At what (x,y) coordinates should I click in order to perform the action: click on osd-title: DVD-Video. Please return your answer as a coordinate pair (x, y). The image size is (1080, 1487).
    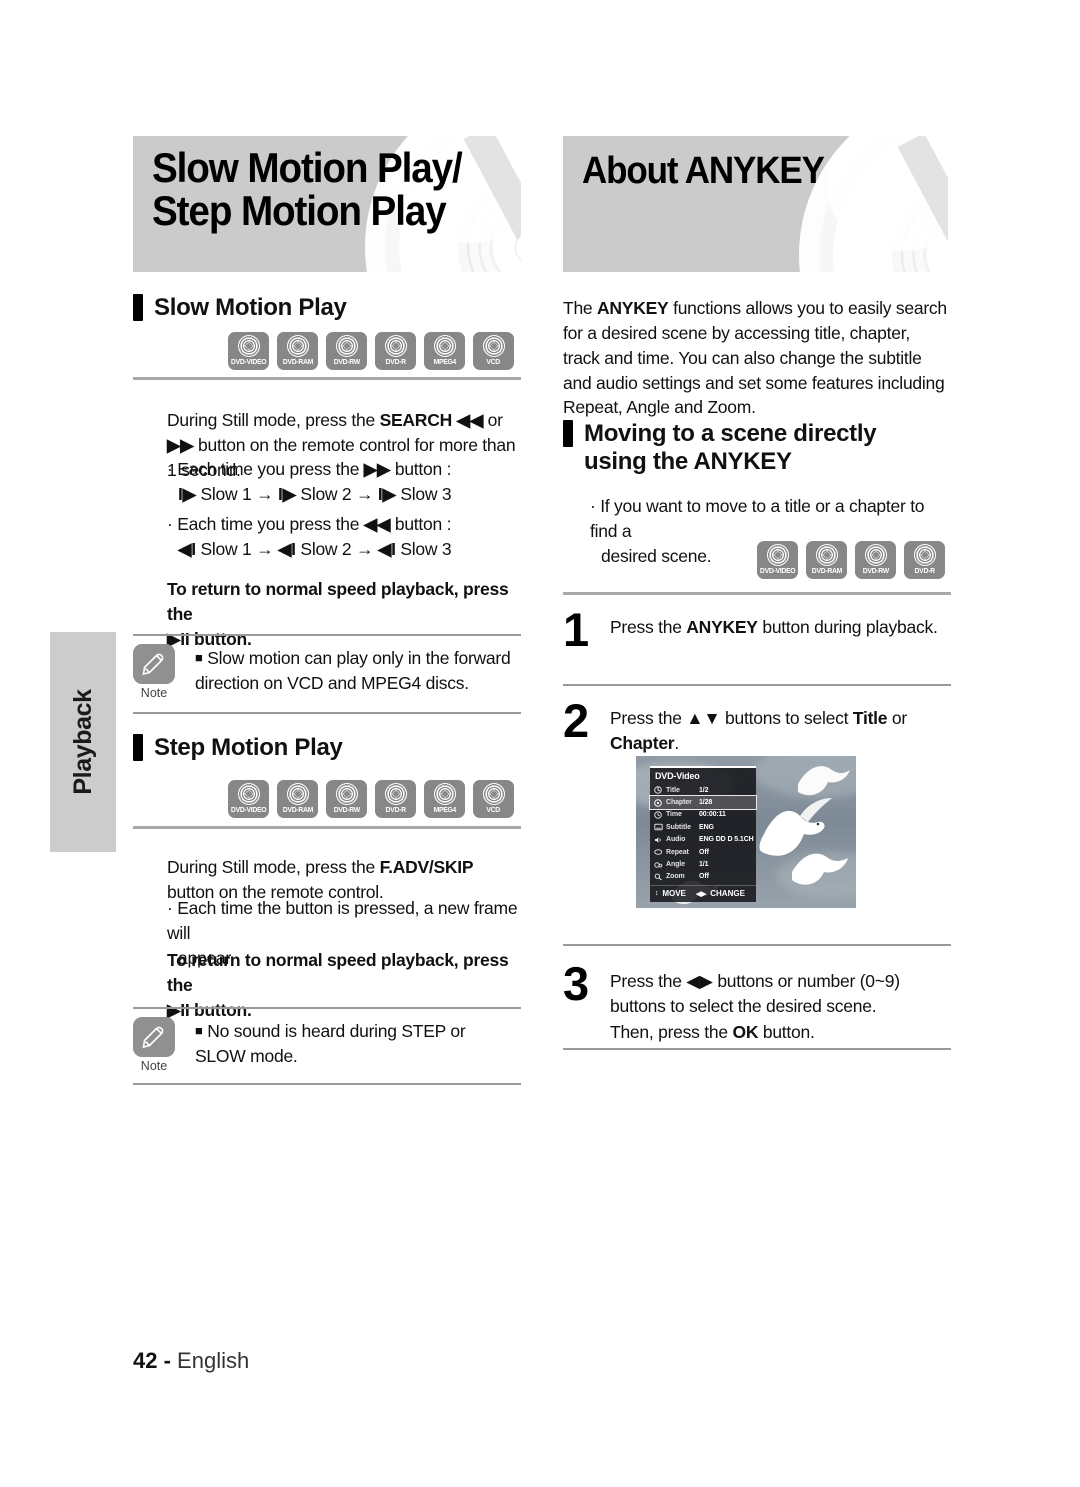
    Looking at the image, I should click on (677, 776).